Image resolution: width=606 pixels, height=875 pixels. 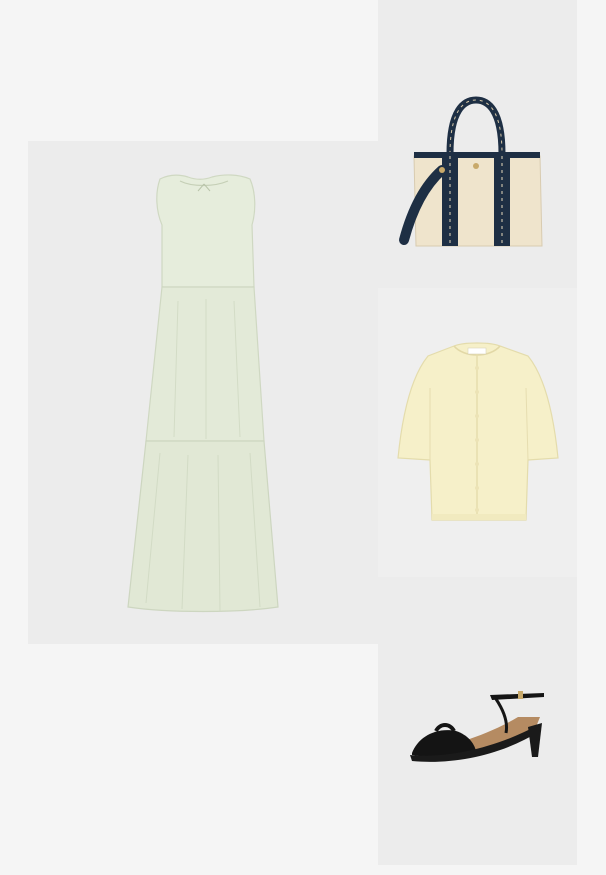 I want to click on tote-bag-image, so click(x=471, y=171).